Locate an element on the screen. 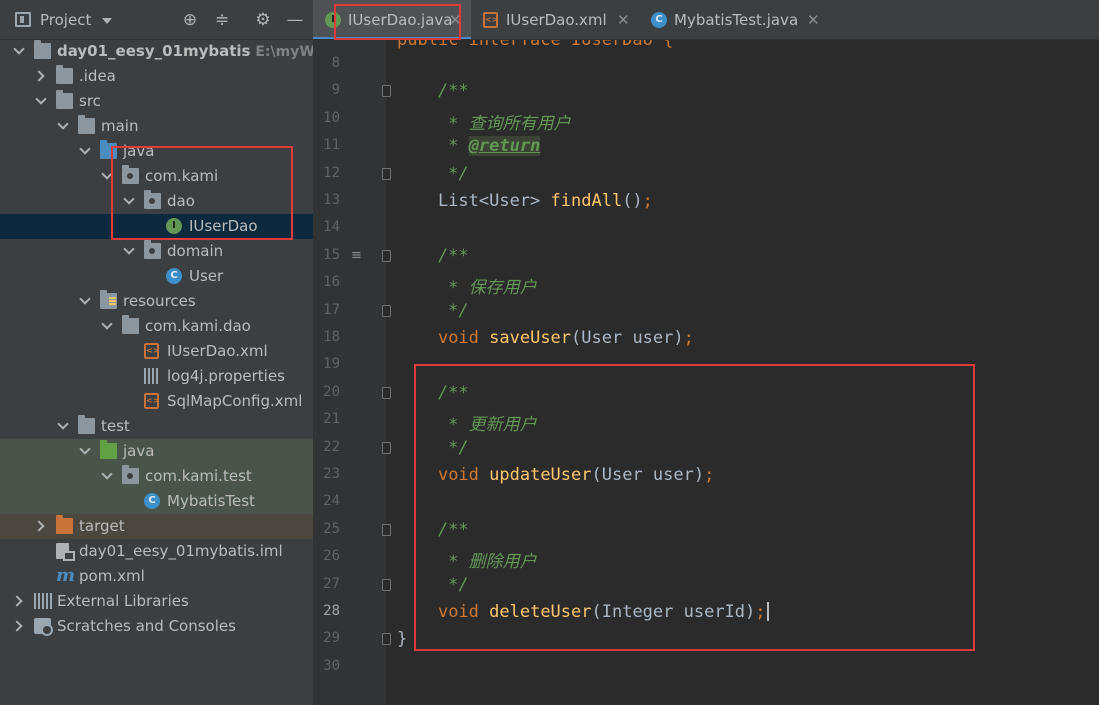 Image resolution: width=1099 pixels, height=705 pixels. code-line: 10 * 查询所有用户 is located at coordinates (706, 120).